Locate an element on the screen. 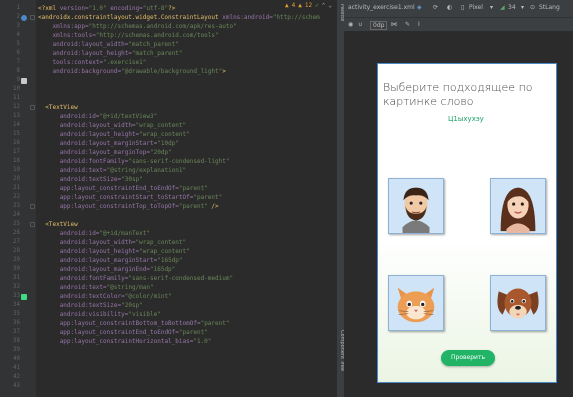  code-line: android:layout_marginTop="20dp" is located at coordinates (187, 152).